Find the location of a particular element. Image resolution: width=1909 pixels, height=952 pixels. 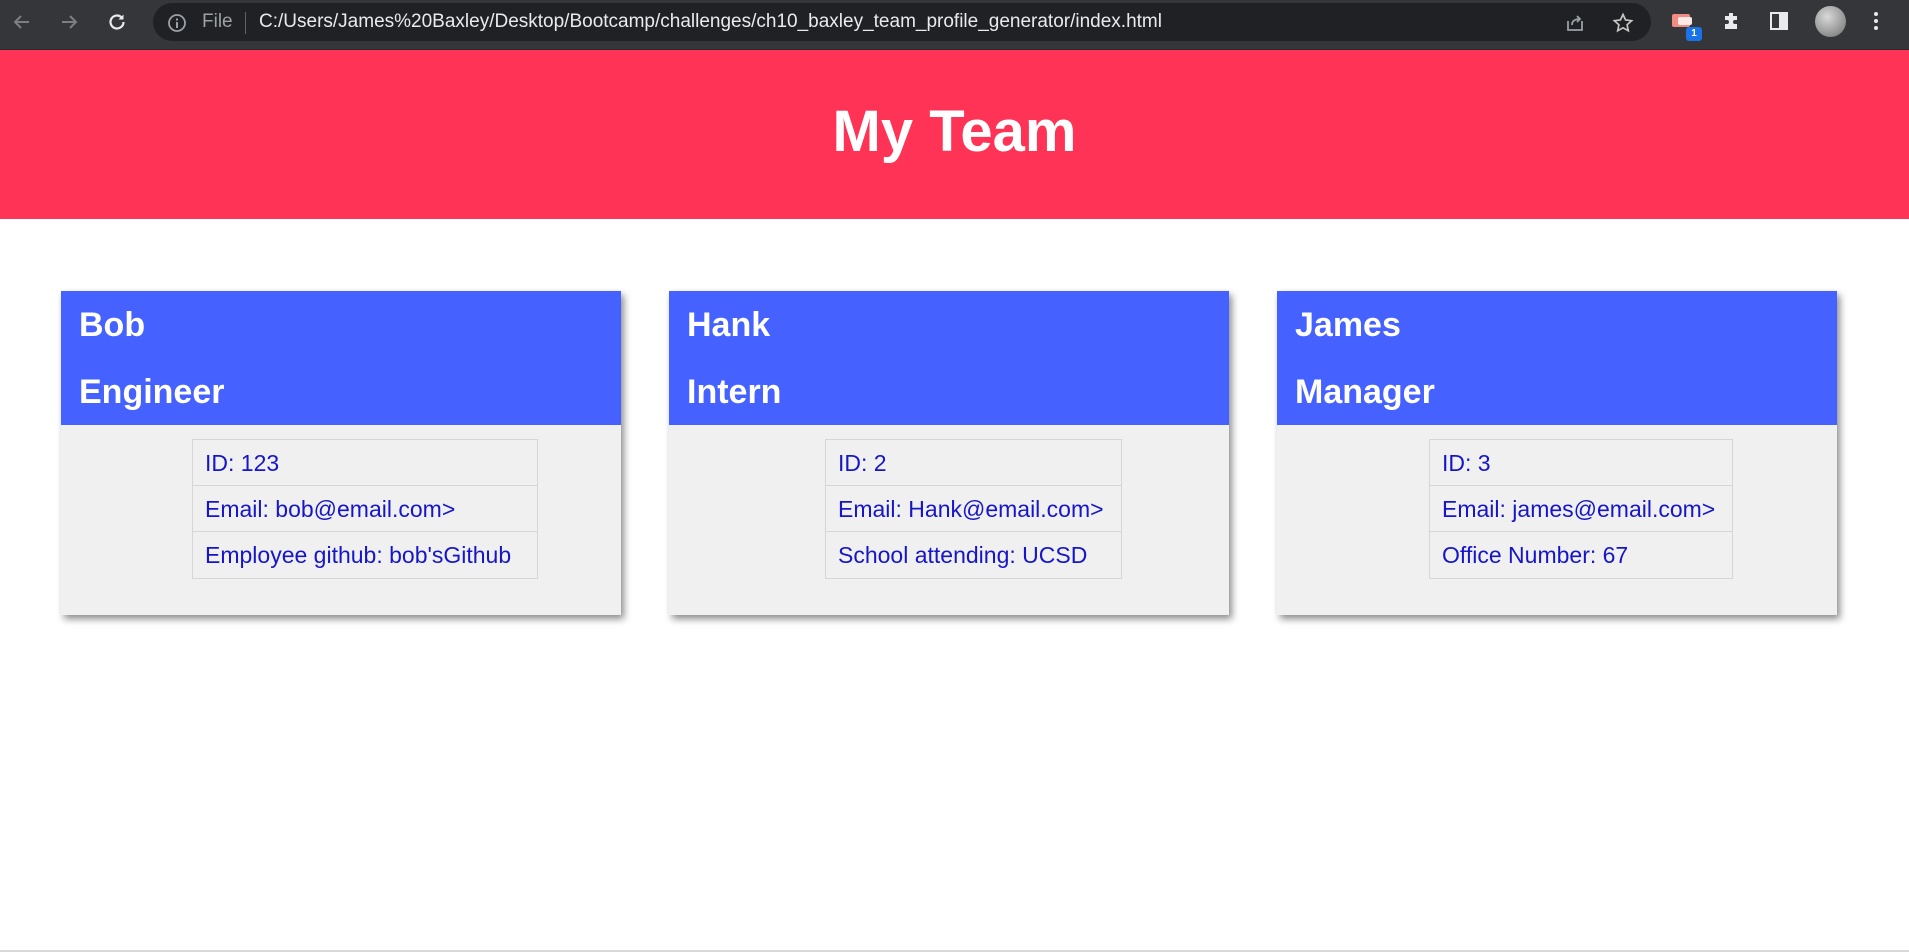

list-item: Email: james@email.com> is located at coordinates (1581, 509).